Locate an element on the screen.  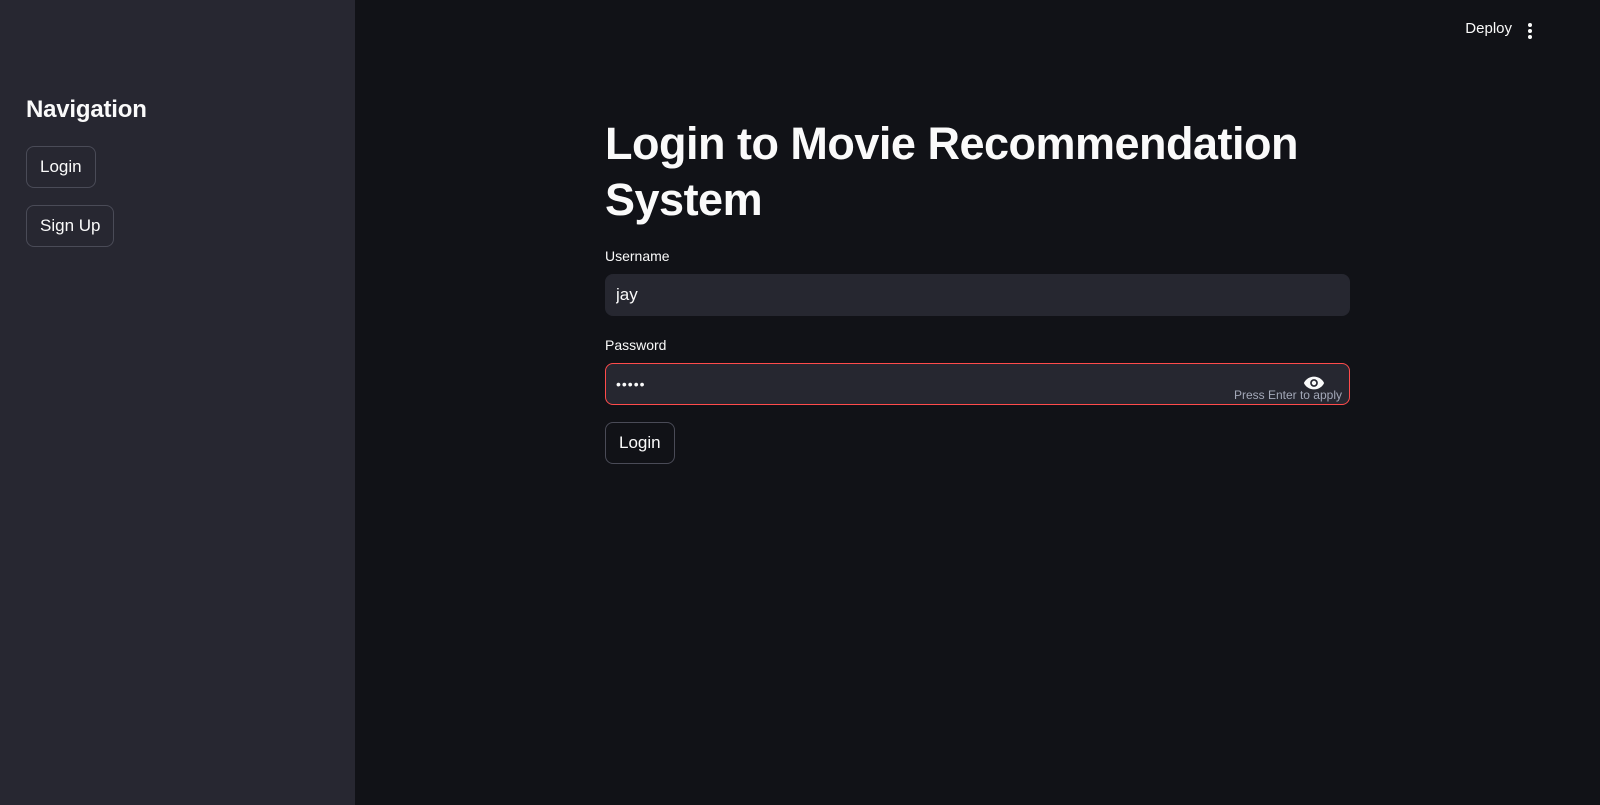
sidebar-signup-button: Sign Up is located at coordinates (70, 226).